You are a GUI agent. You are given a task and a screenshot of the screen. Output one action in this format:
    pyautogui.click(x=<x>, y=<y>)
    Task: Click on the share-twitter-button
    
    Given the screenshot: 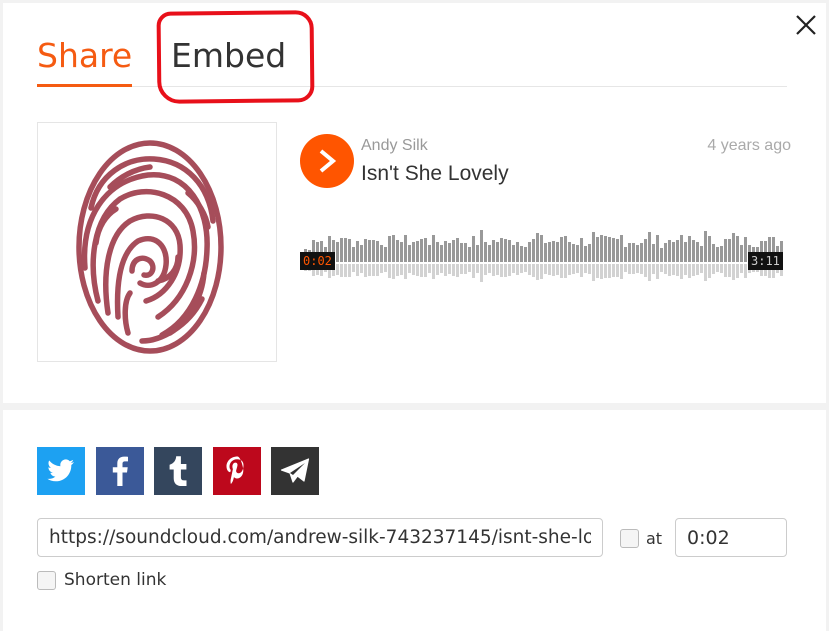 What is the action you would take?
    pyautogui.click(x=61, y=471)
    